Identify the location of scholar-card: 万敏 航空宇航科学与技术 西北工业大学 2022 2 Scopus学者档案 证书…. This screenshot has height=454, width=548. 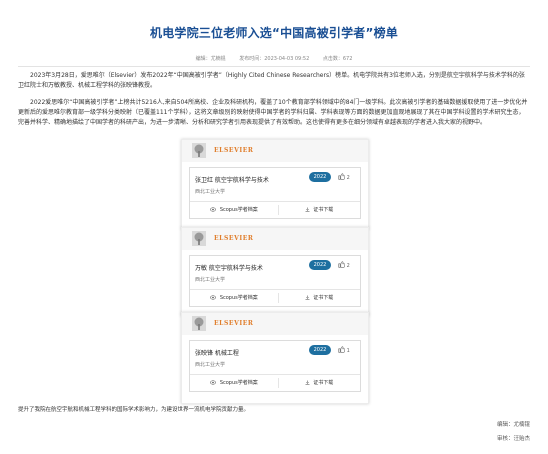
(275, 281).